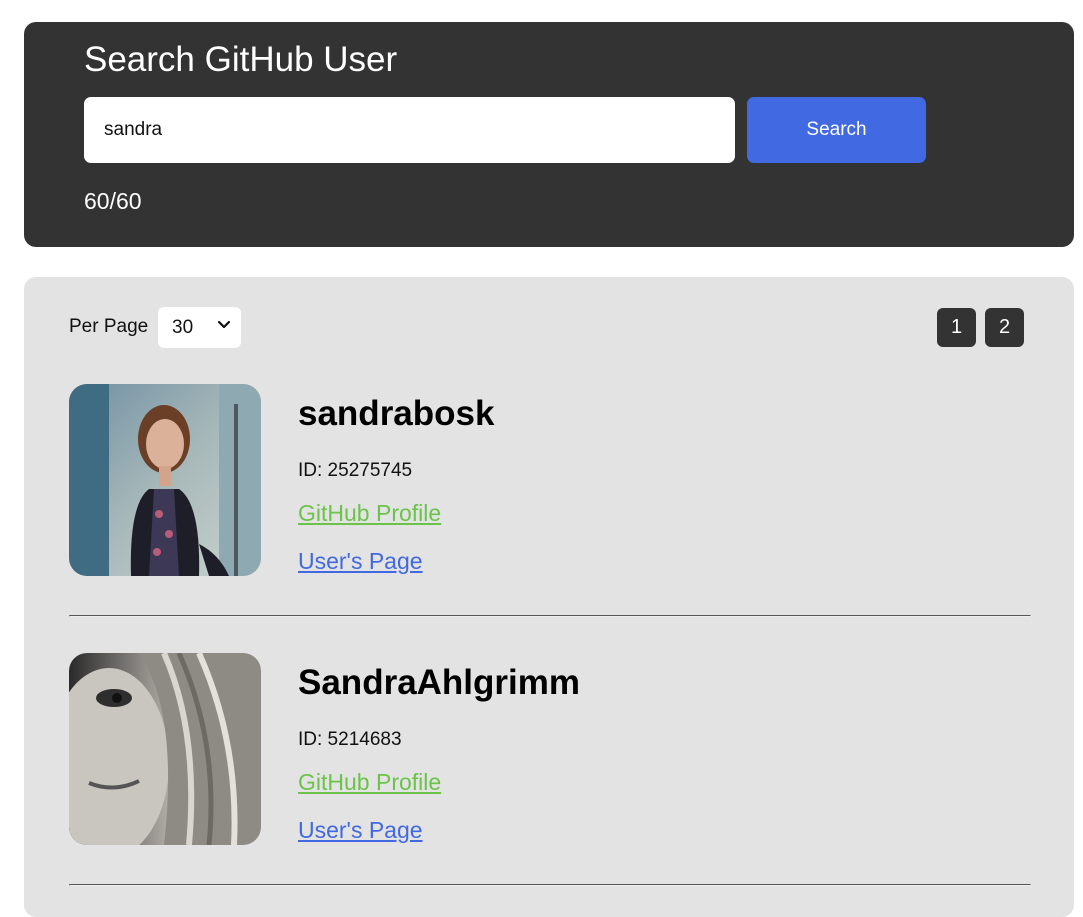 This screenshot has height=917, width=1083. I want to click on search-input, so click(409, 130).